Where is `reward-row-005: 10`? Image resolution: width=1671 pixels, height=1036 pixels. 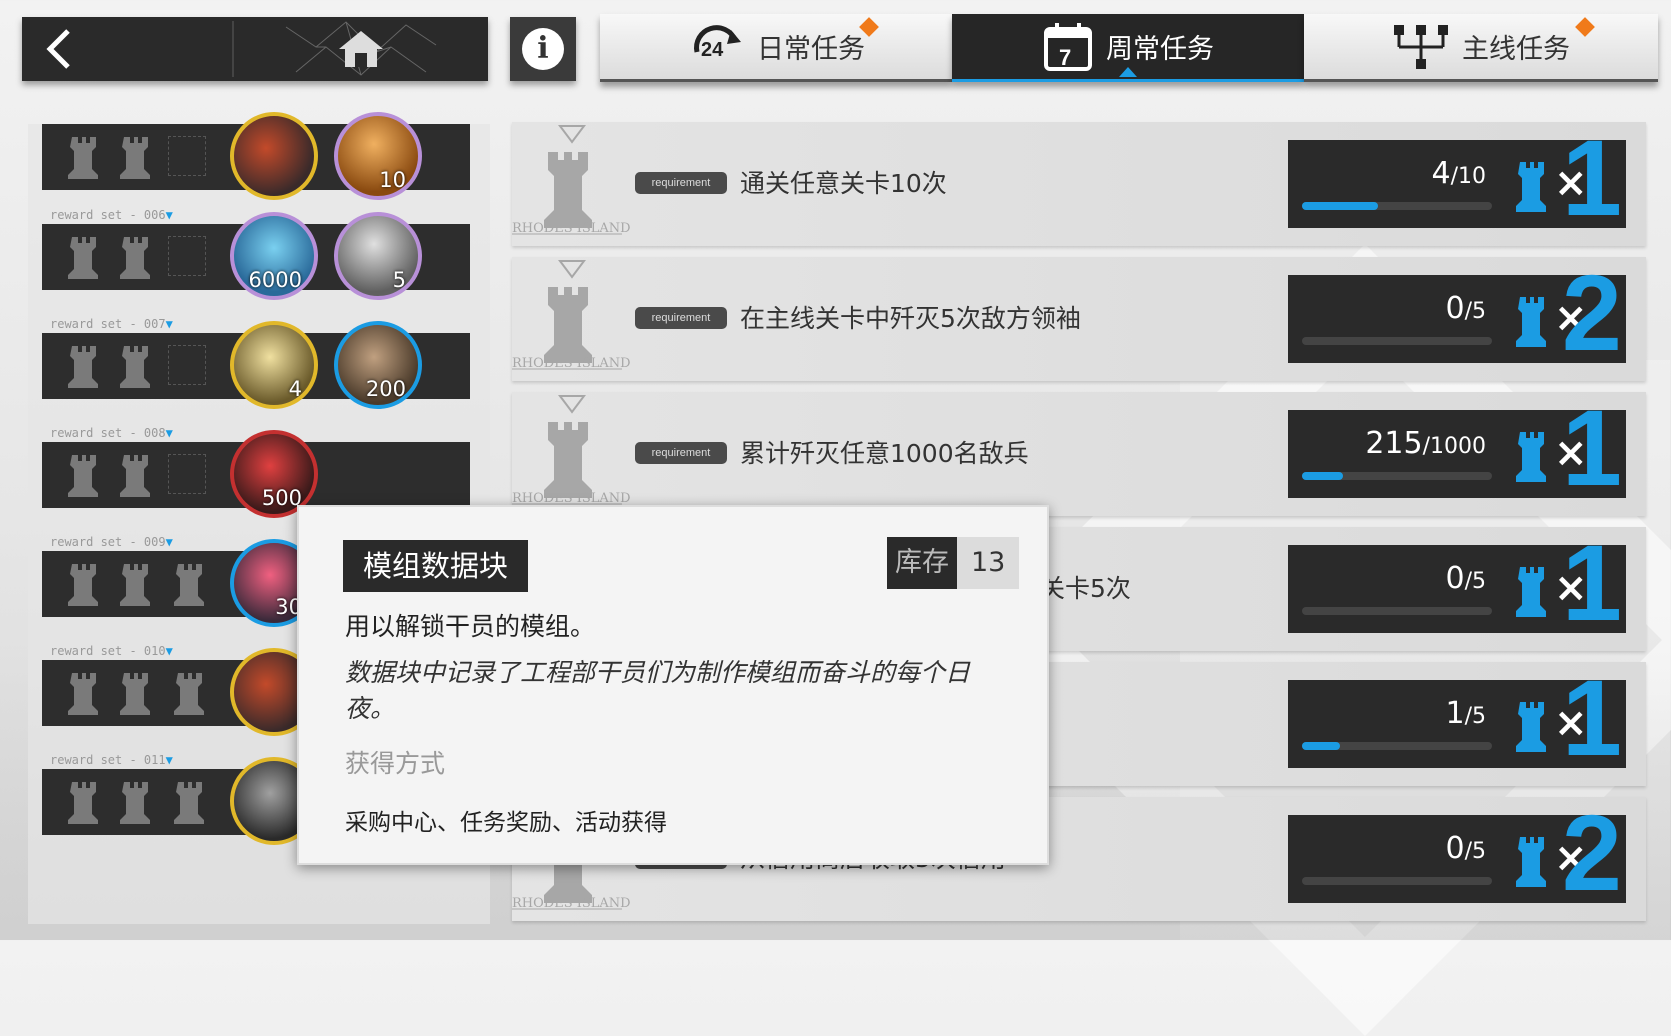
reward-row-005: 10 is located at coordinates (256, 156).